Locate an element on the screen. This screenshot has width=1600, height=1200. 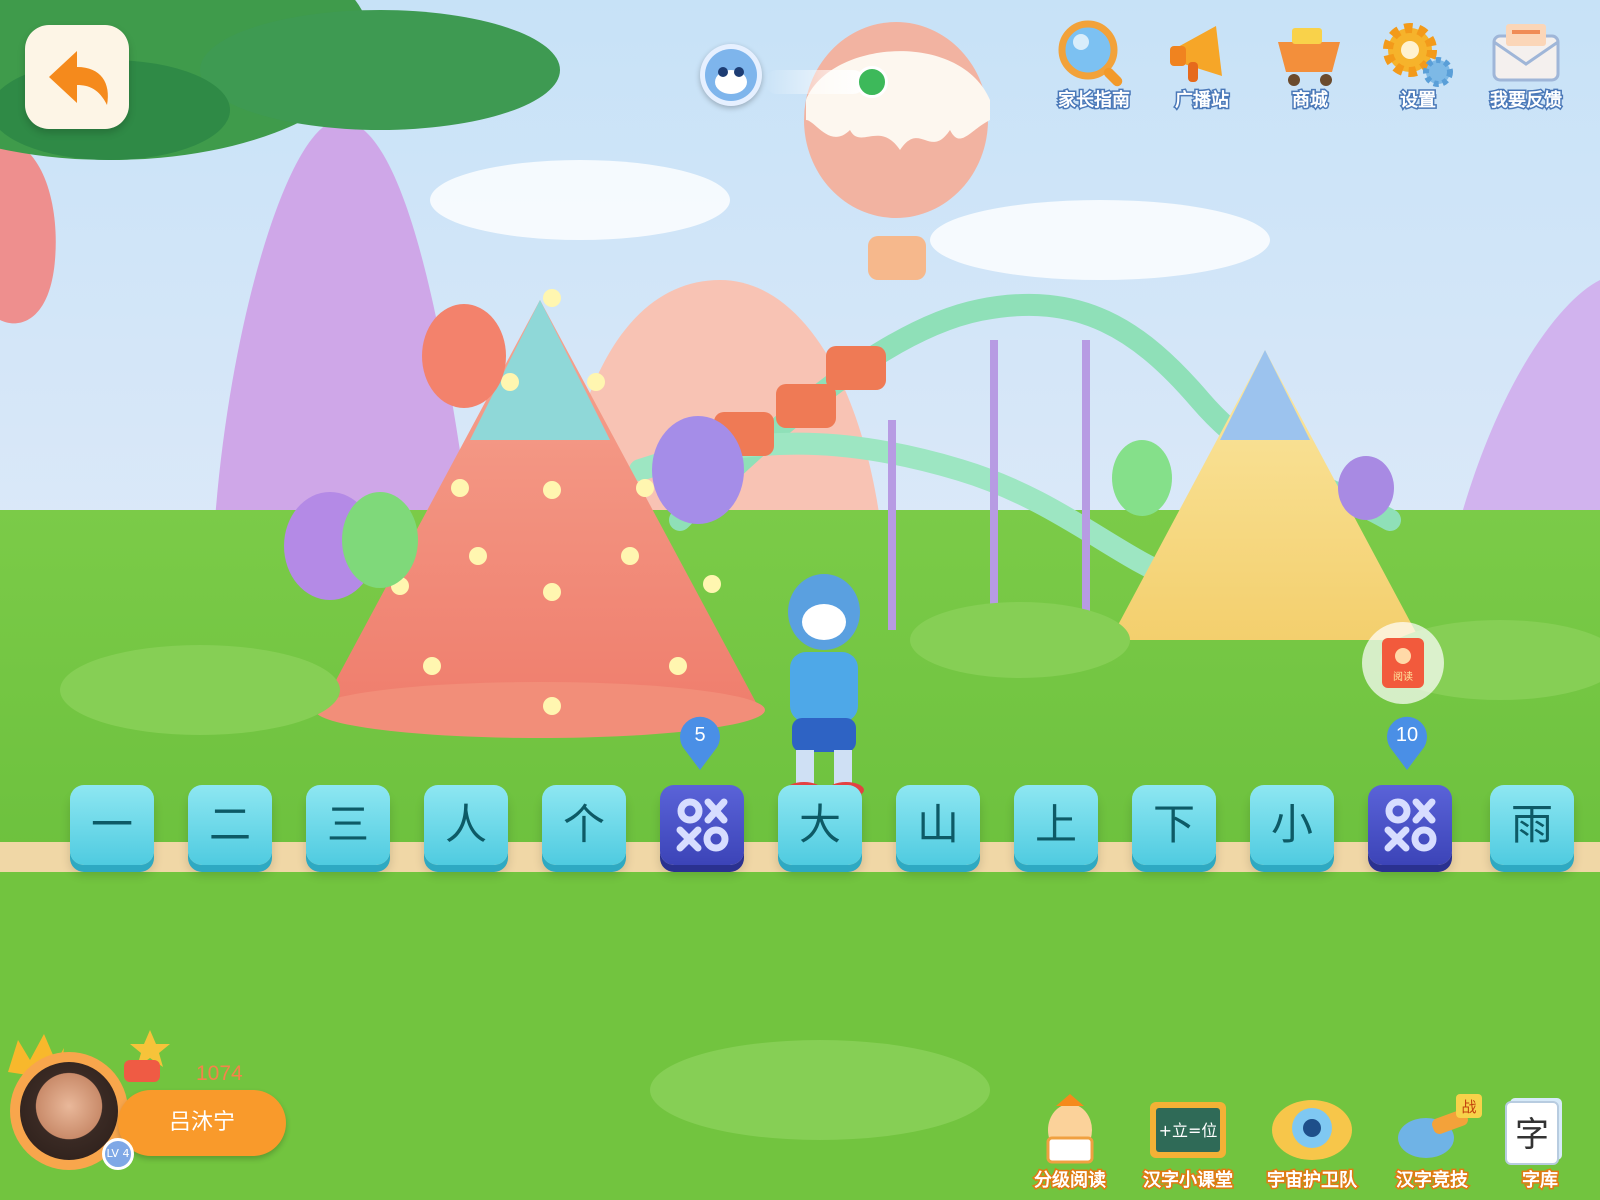
contest-badge-text: 战 is located at coordinates (1468, 1107).